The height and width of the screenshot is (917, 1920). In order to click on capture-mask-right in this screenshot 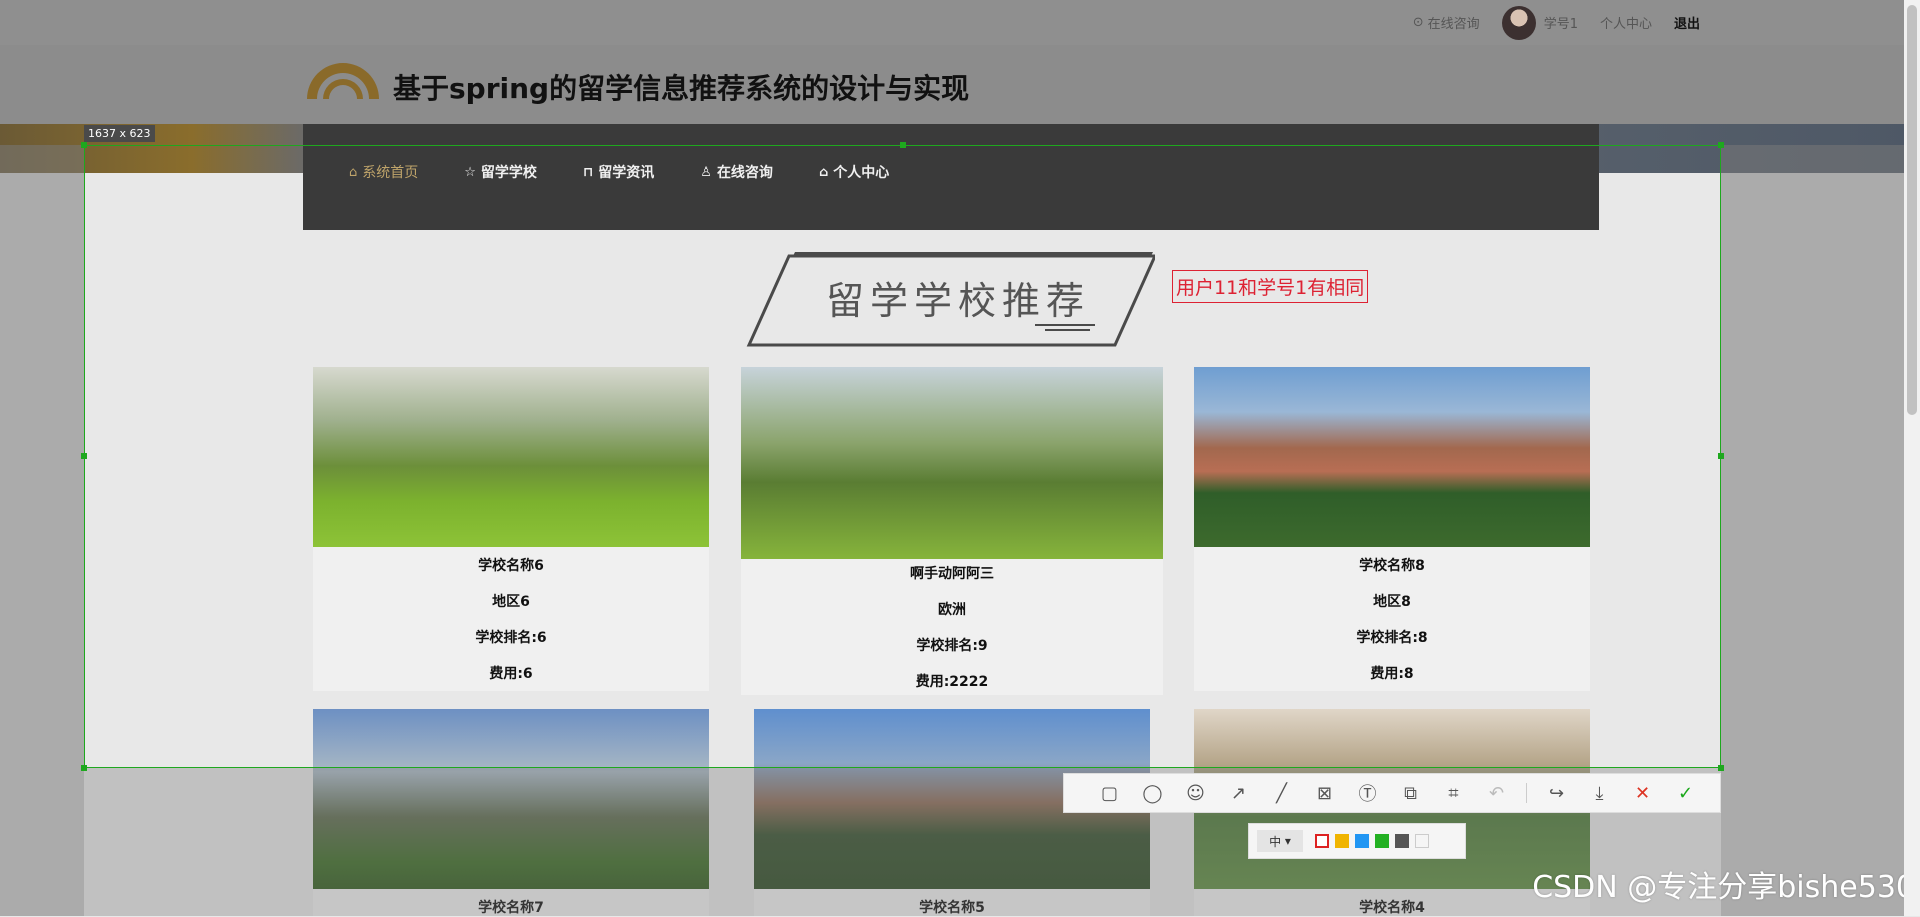, I will do `click(1820, 530)`.